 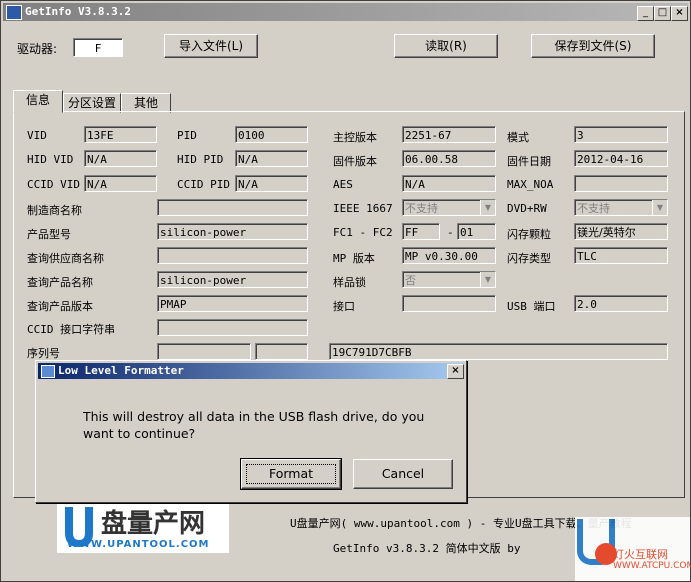 What do you see at coordinates (60, 282) in the screenshot?
I see `query-product-label: 查询产品名称` at bounding box center [60, 282].